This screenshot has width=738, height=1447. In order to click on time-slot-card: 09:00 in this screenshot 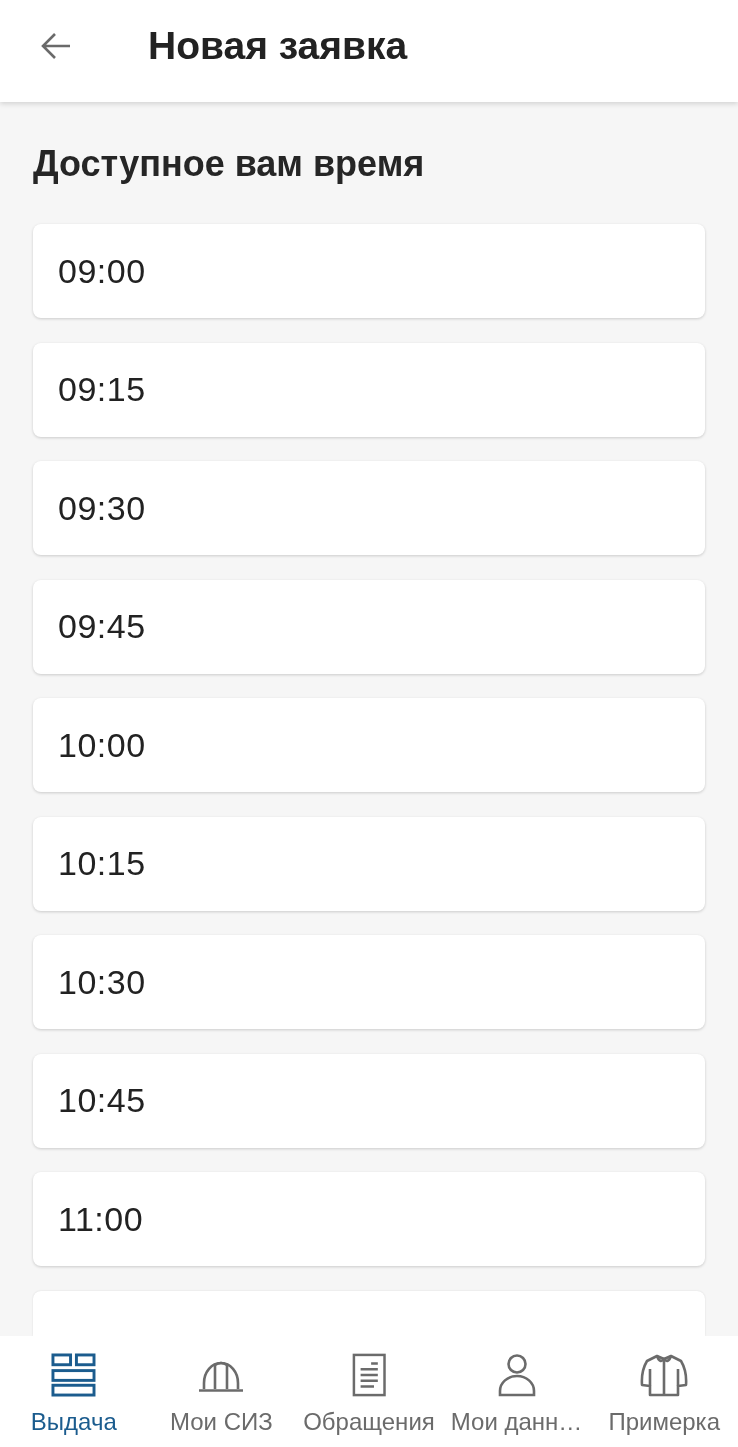, I will do `click(369, 271)`.